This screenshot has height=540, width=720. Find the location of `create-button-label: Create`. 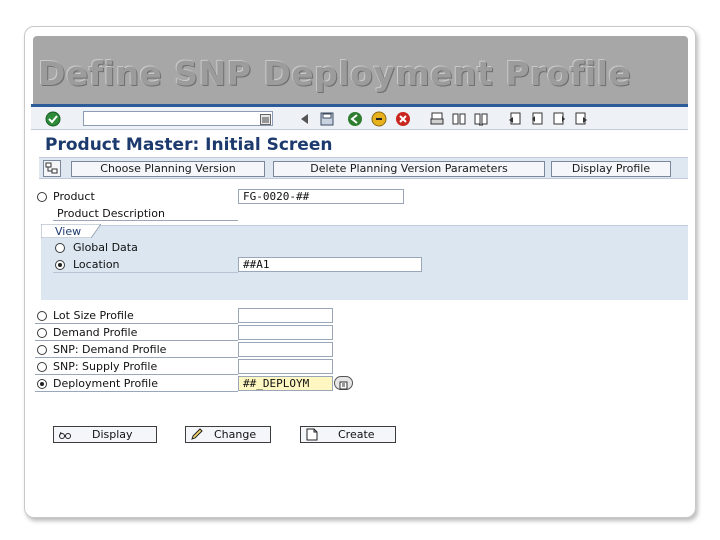

create-button-label: Create is located at coordinates (356, 434).